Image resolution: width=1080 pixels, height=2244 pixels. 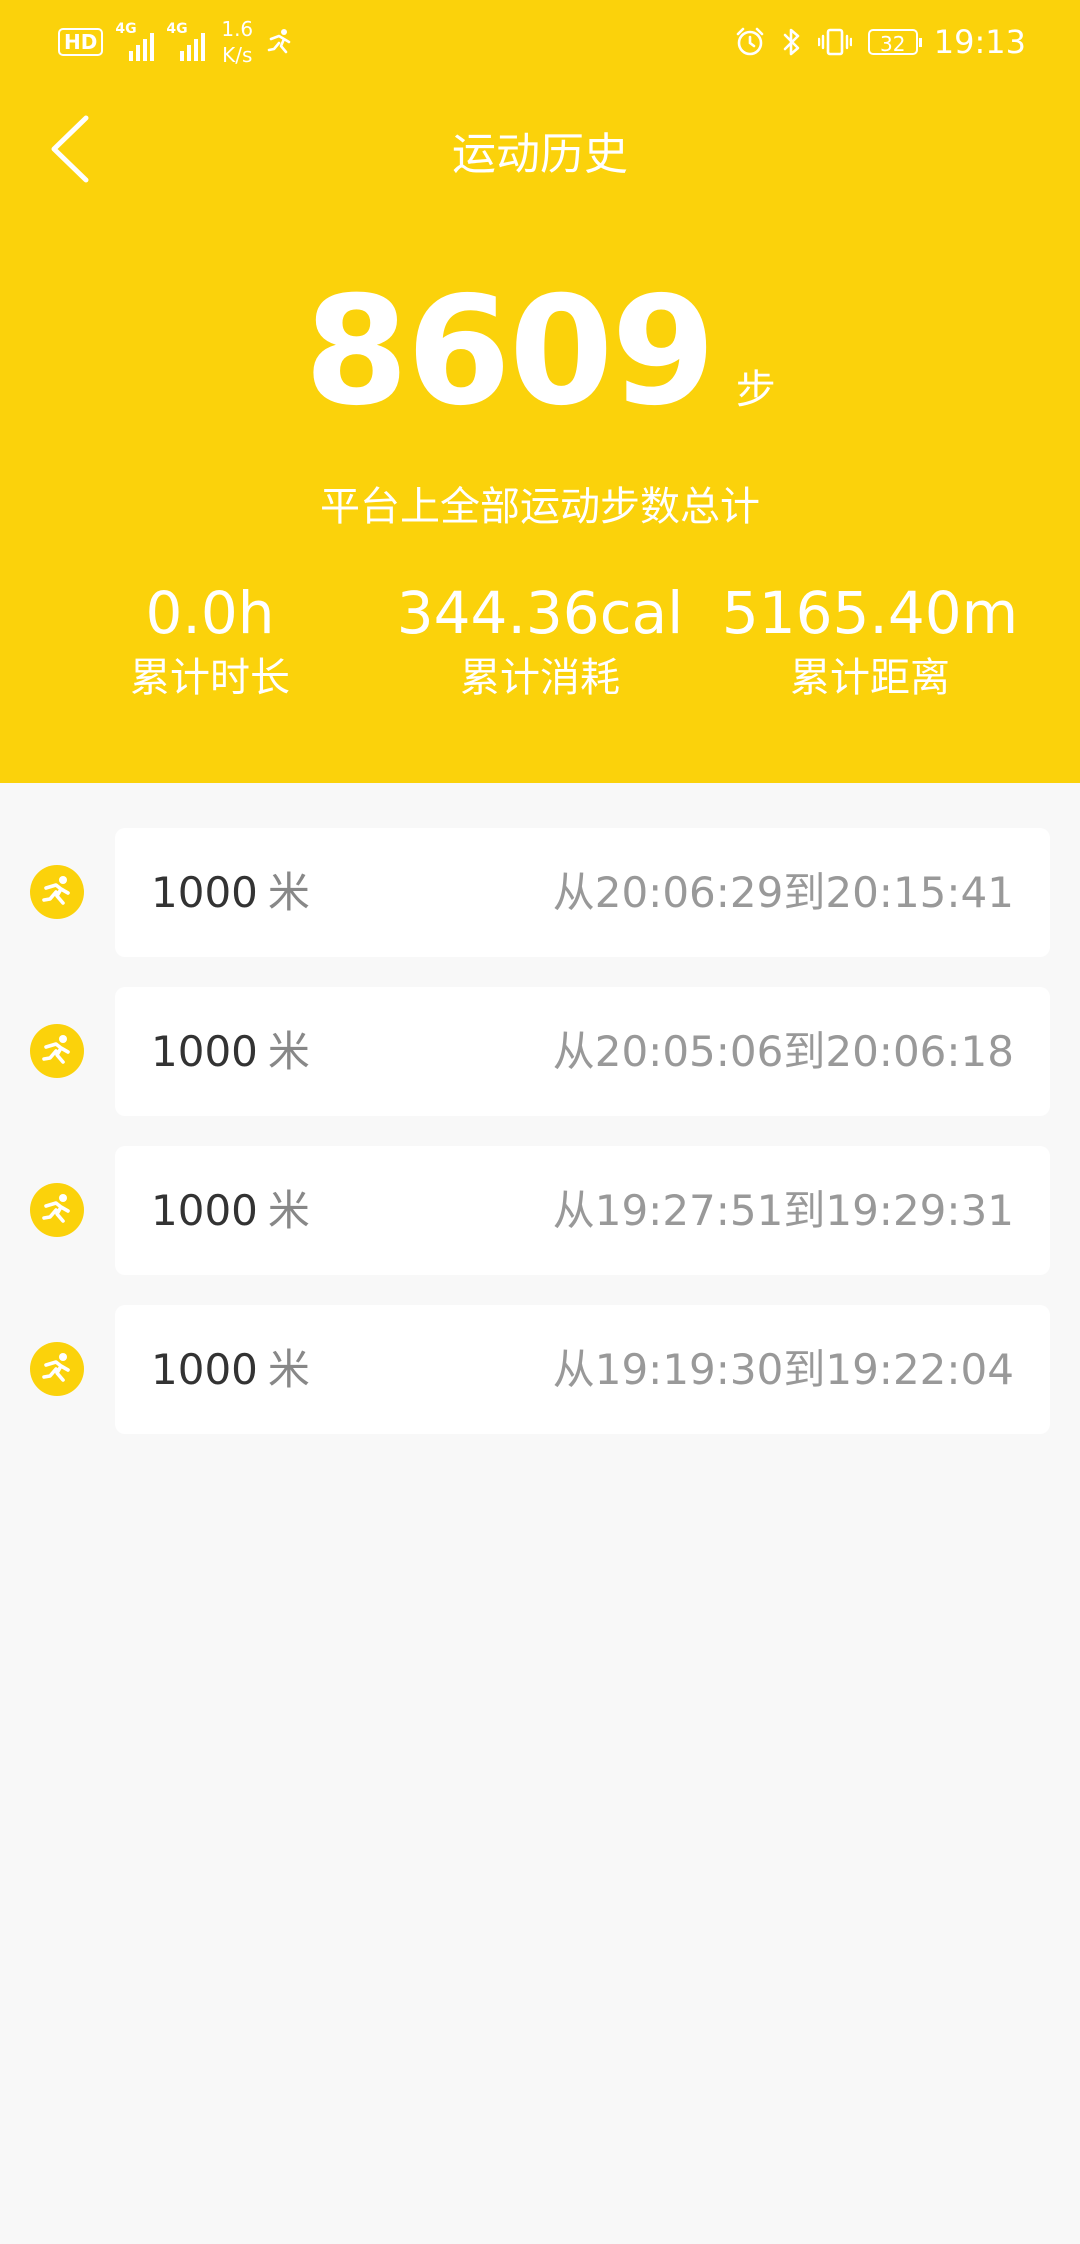 I want to click on network-speed-value: 1.6, so click(x=237, y=29).